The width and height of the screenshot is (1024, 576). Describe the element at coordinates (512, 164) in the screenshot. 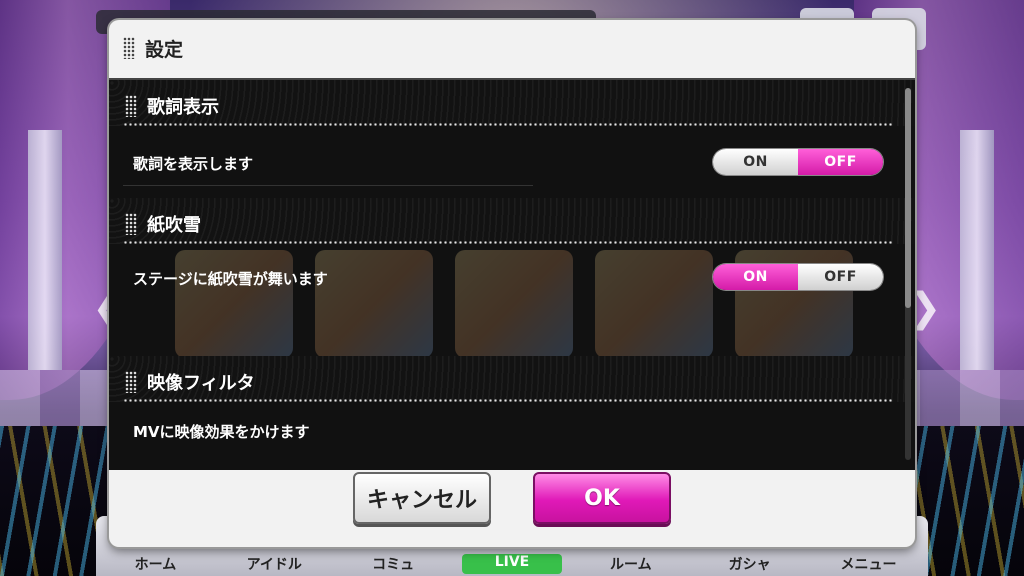

I see `setting-row-lyrics: 歌詞を表示します ON OFF` at that location.